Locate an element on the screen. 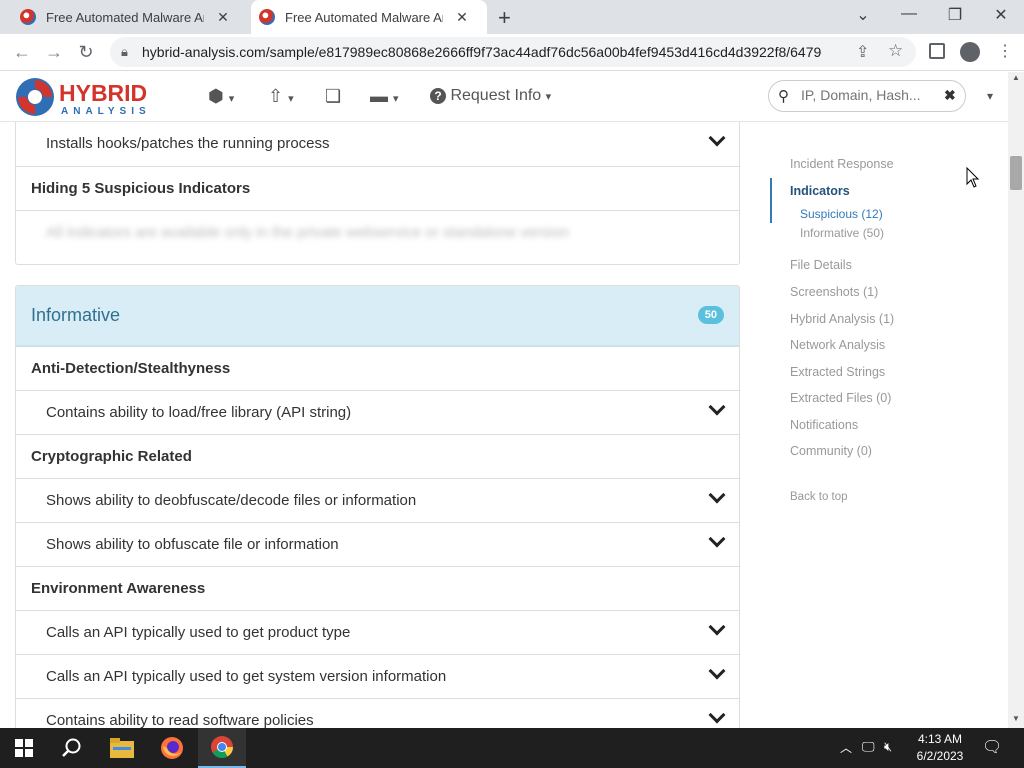 The height and width of the screenshot is (768, 1024). nav-indicators: Indicators is located at coordinates (820, 191).